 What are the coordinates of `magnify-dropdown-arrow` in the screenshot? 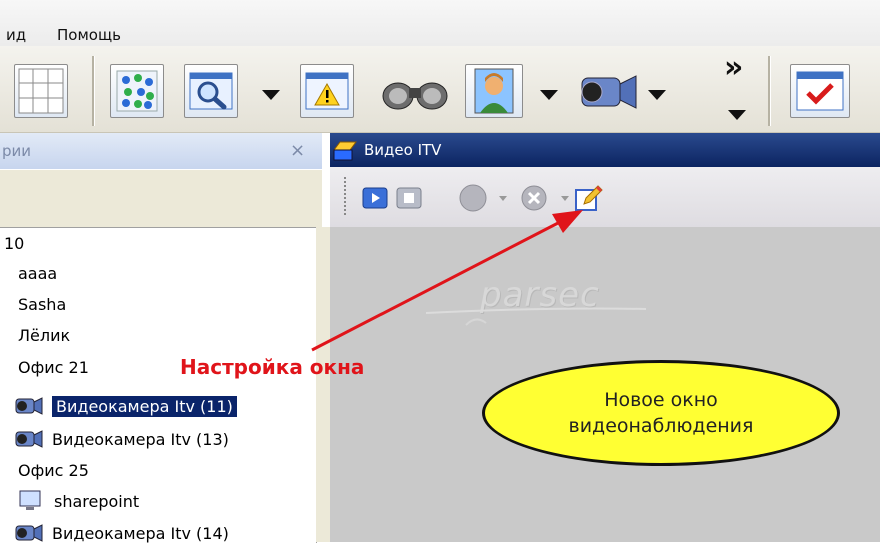 It's located at (271, 95).